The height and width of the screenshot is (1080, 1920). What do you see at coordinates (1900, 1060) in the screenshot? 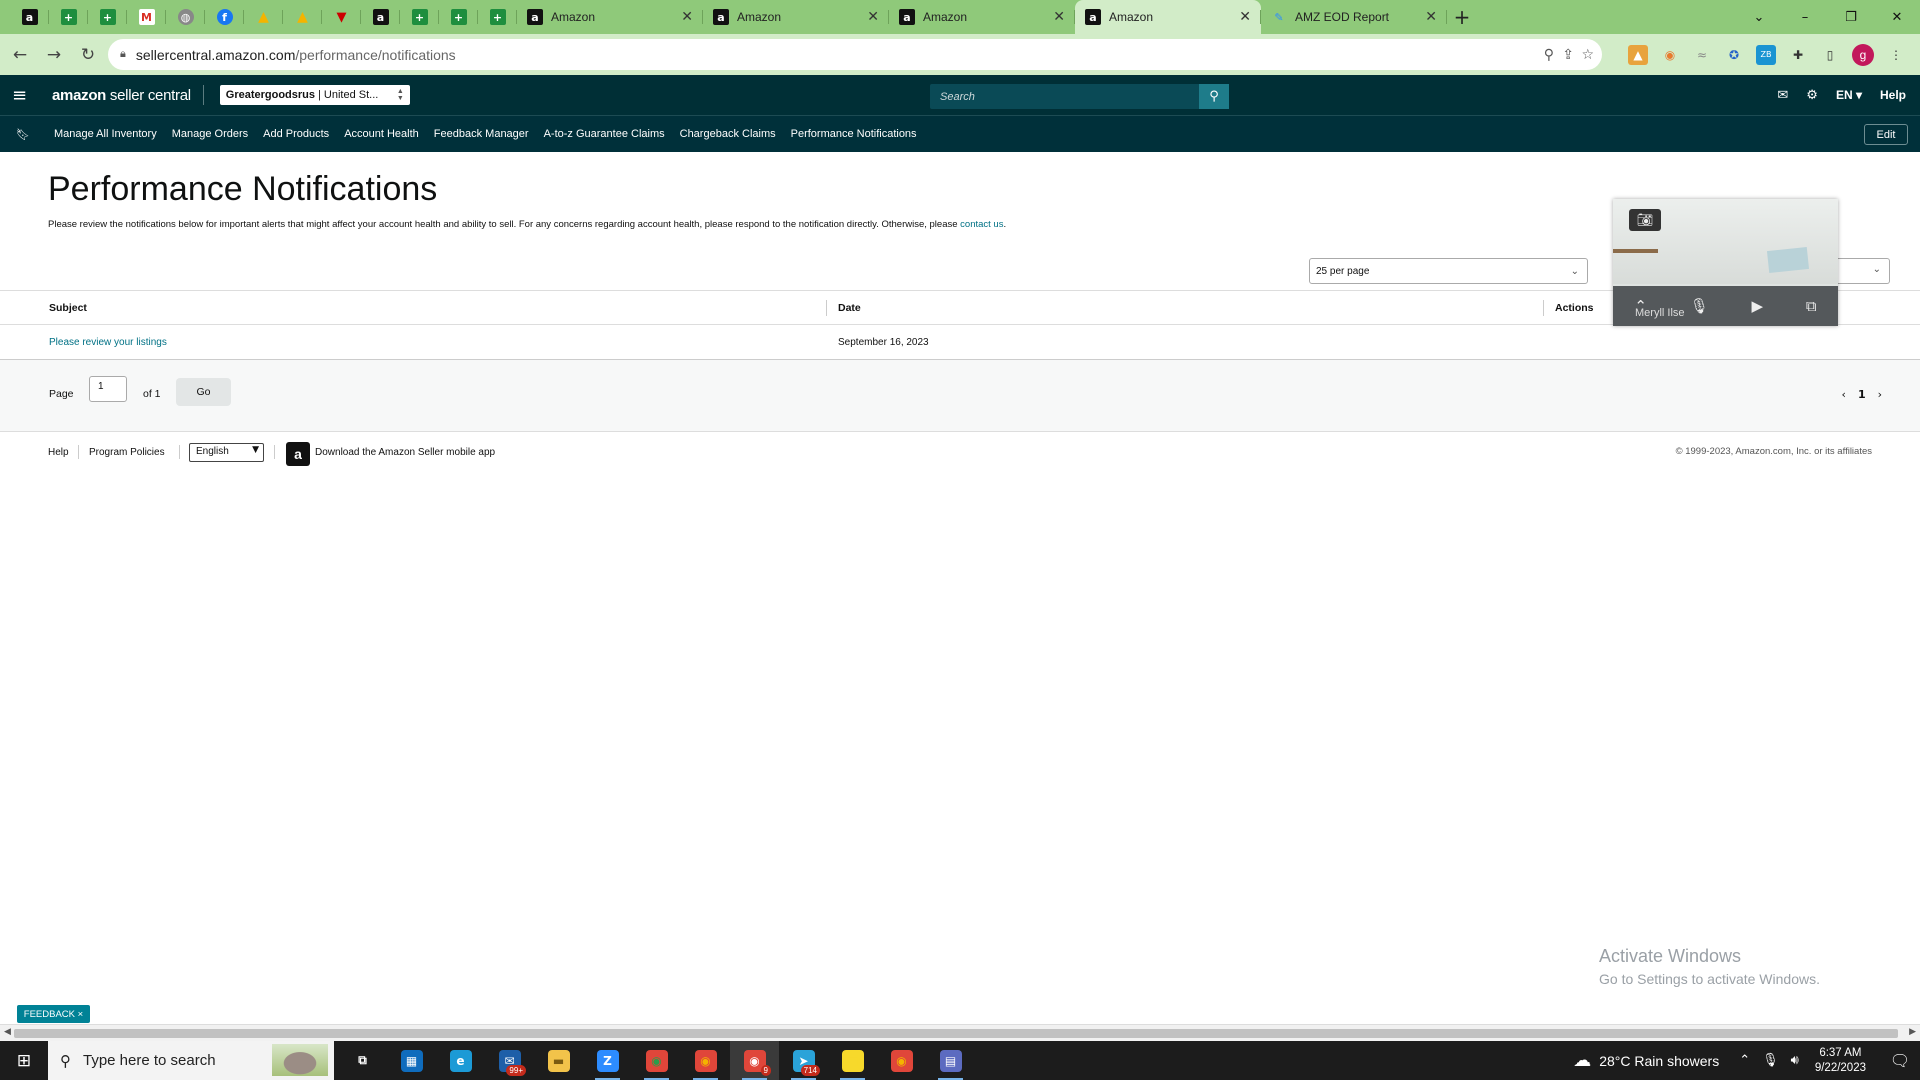
I see `notifications-icon: 🗨︎` at bounding box center [1900, 1060].